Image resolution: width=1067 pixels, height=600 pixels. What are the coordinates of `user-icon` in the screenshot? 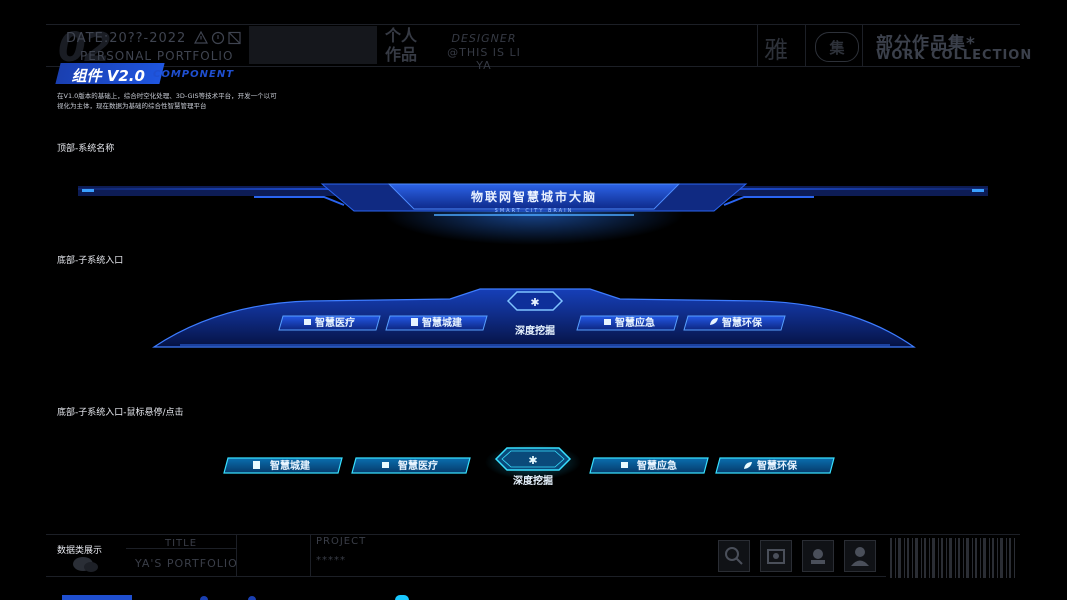 It's located at (860, 556).